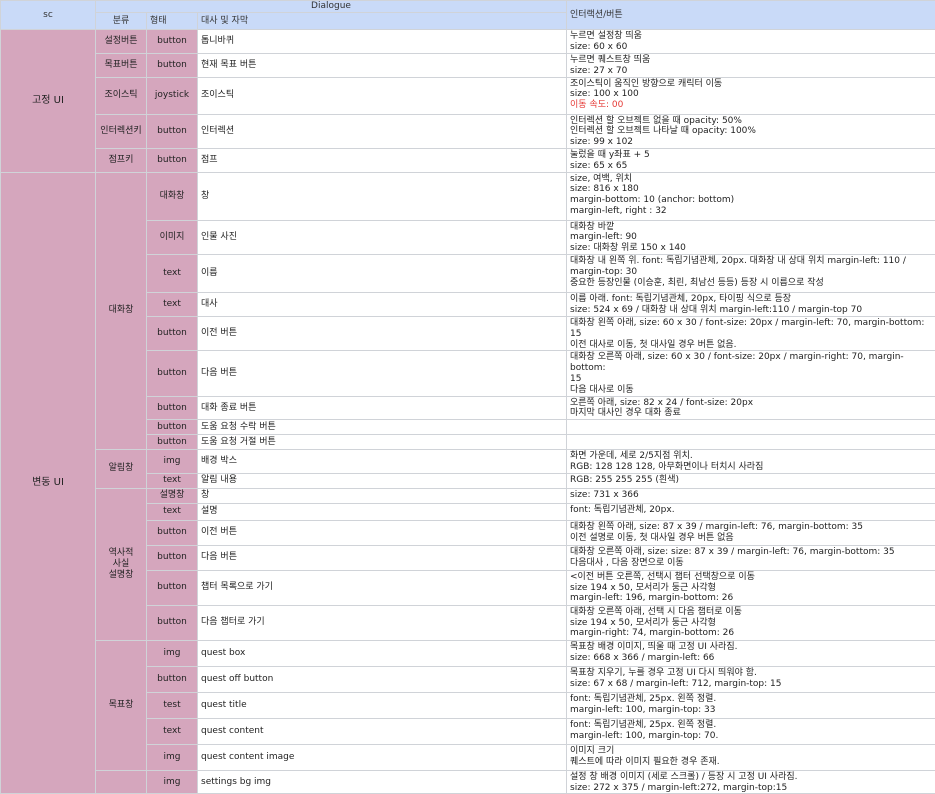 The width and height of the screenshot is (935, 794). I want to click on type-cell: 이미지, so click(172, 237).